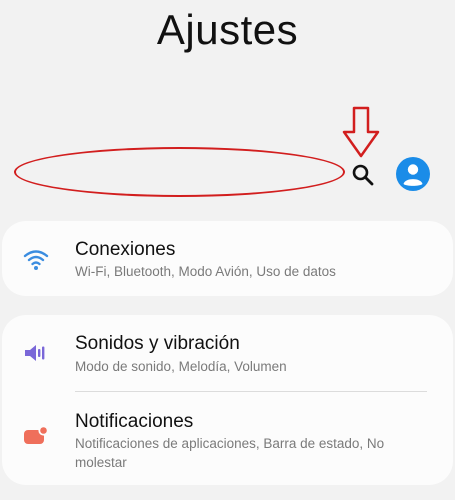 The height and width of the screenshot is (500, 455). I want to click on volume-icon, so click(35, 353).